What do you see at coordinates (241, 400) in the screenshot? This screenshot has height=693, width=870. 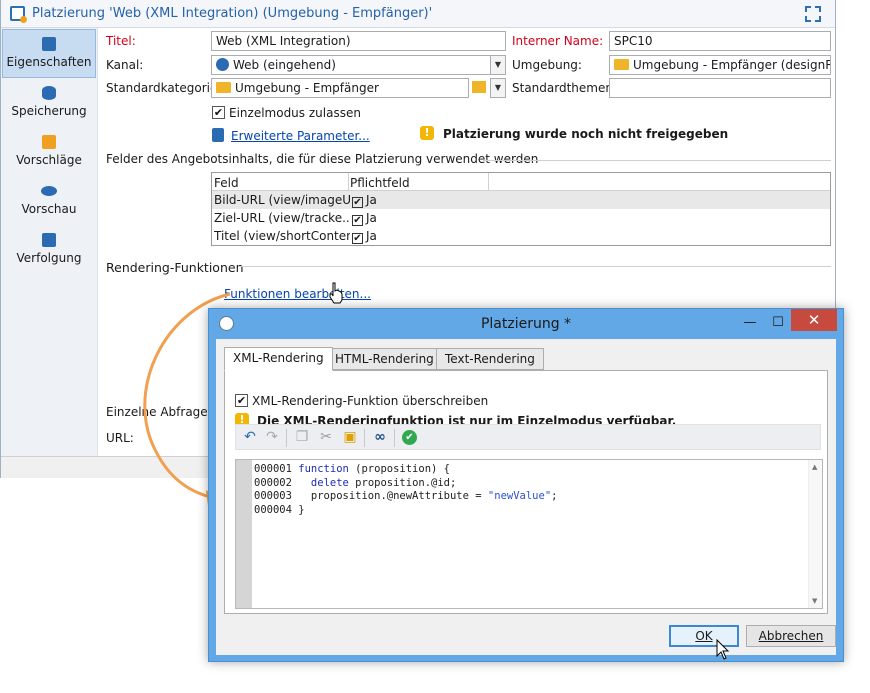 I see `override-checkbox: ✔` at bounding box center [241, 400].